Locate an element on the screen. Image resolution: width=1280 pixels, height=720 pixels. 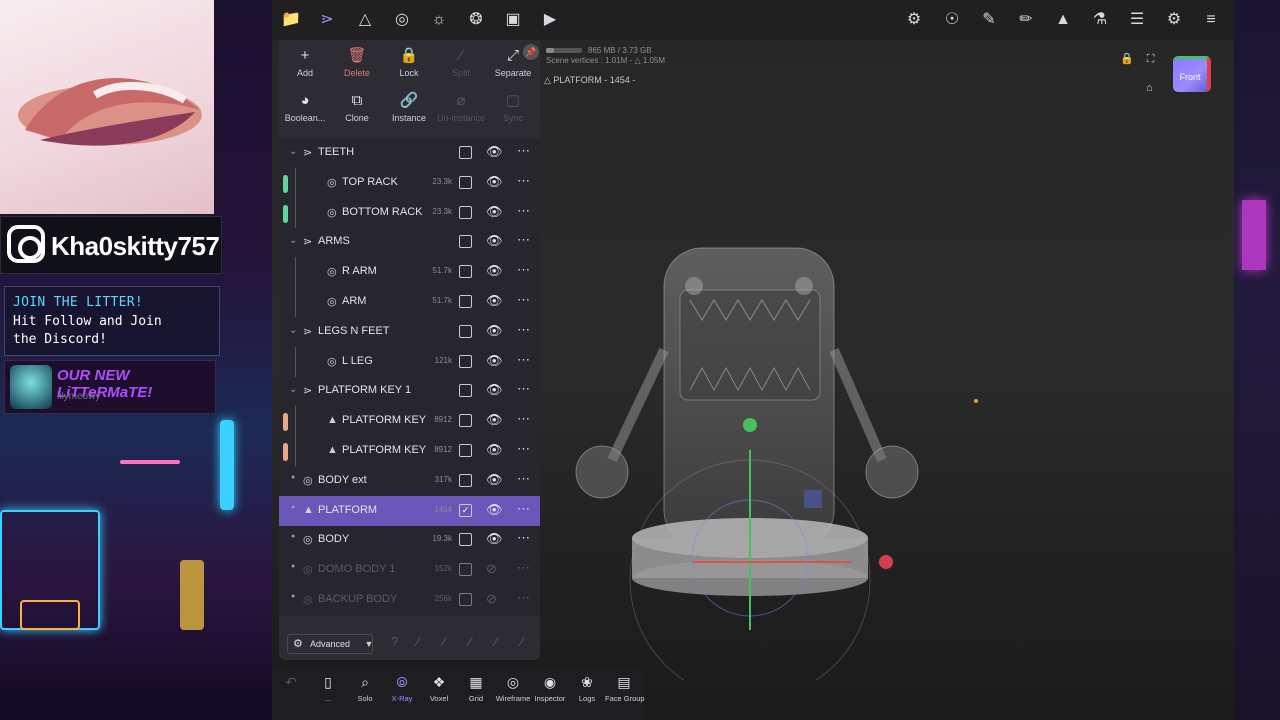
lock-view-icon: 🔒 is located at coordinates (1127, 59).